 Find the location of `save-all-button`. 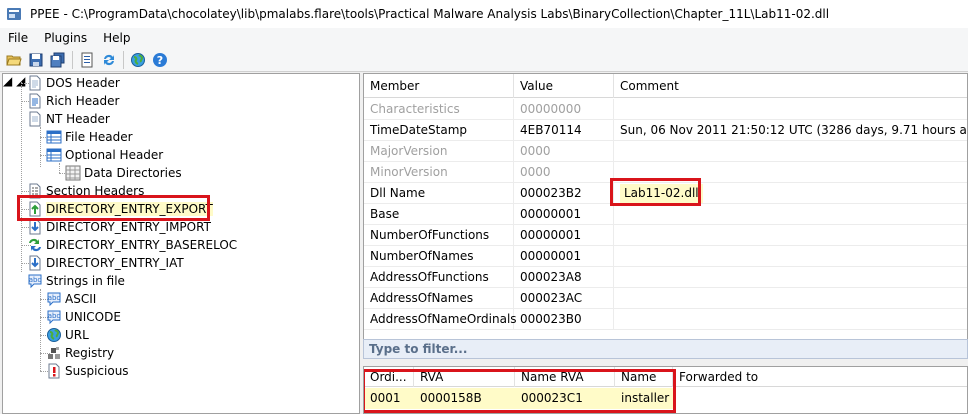

save-all-button is located at coordinates (58, 60).